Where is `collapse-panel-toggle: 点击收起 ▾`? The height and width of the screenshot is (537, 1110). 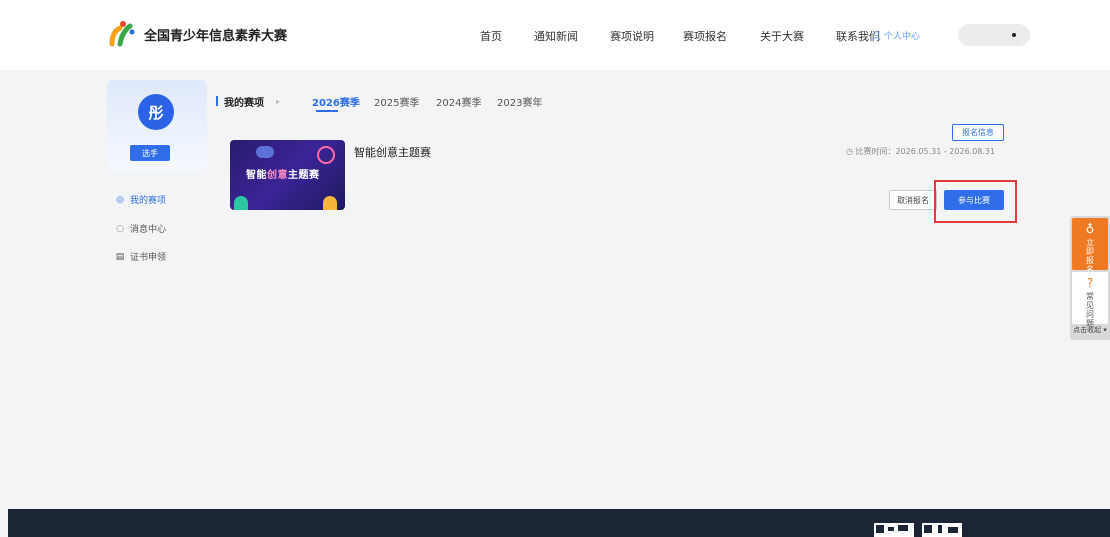 collapse-panel-toggle: 点击收起 ▾ is located at coordinates (1090, 330).